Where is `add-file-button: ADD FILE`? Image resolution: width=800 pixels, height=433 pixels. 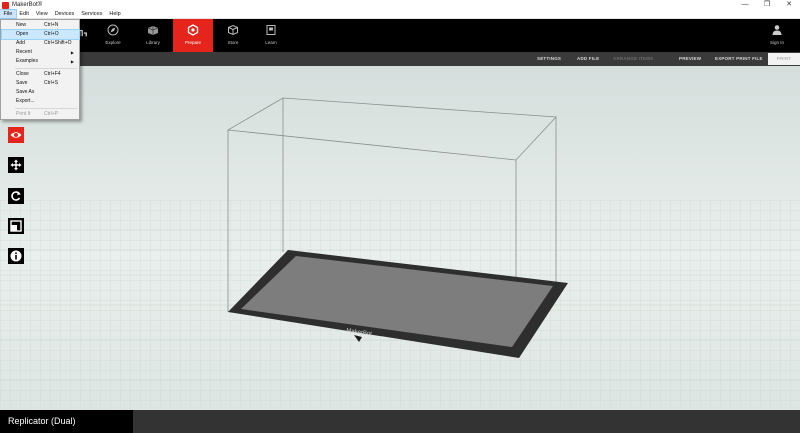
add-file-button: ADD FILE is located at coordinates (588, 59).